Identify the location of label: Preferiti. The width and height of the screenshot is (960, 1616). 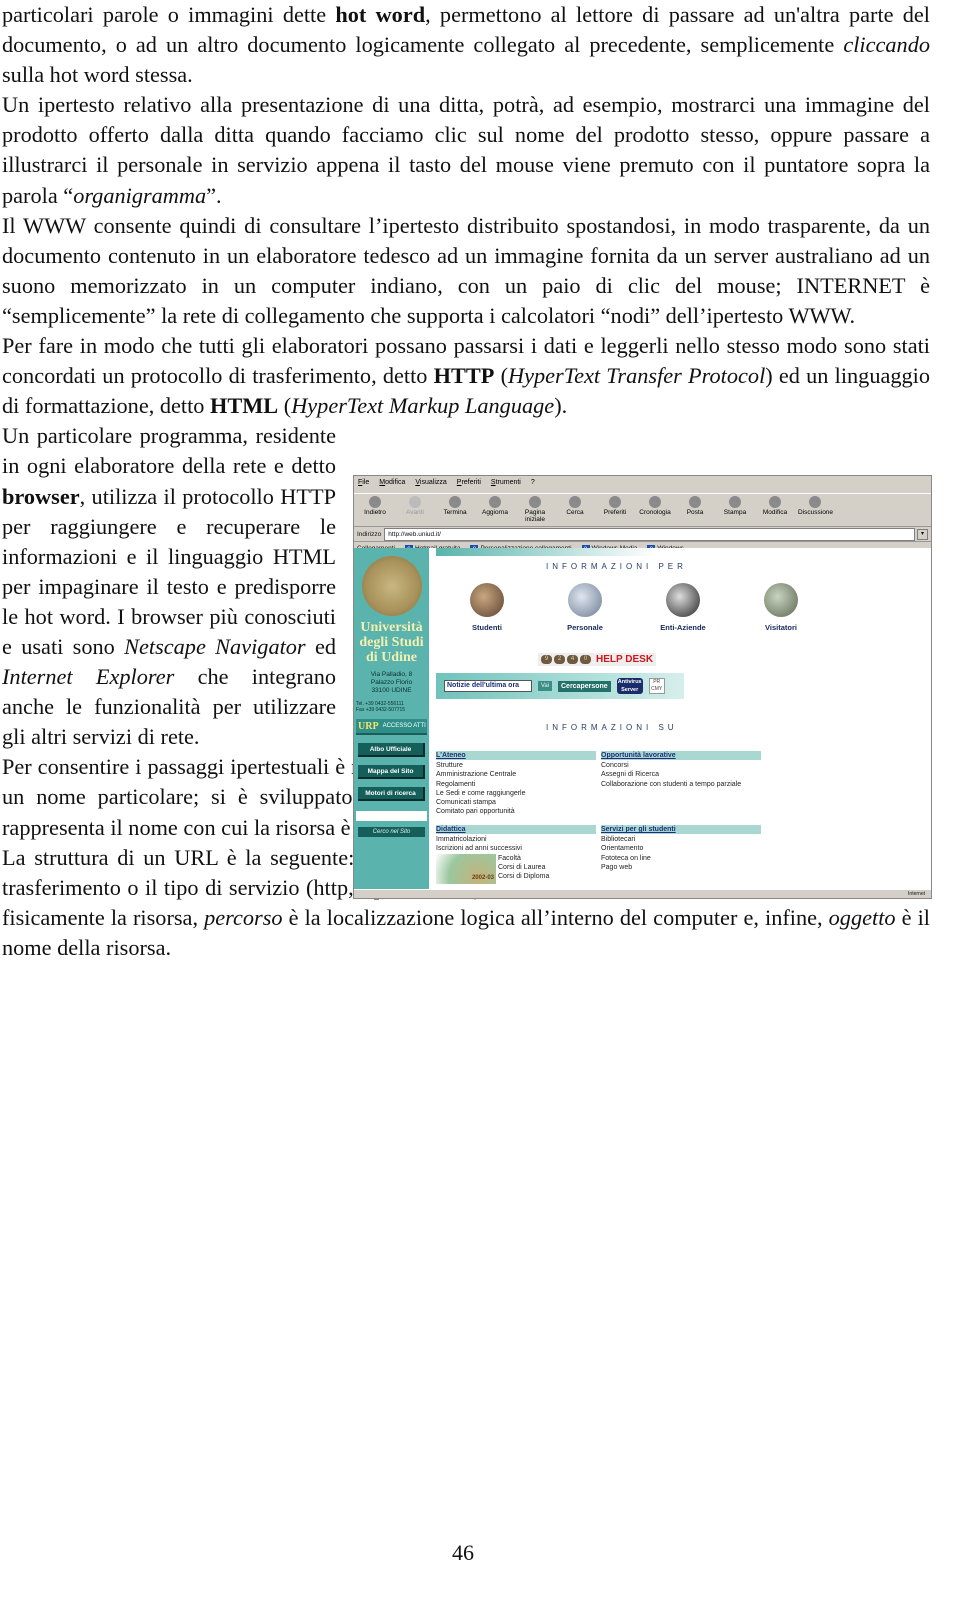
(615, 512).